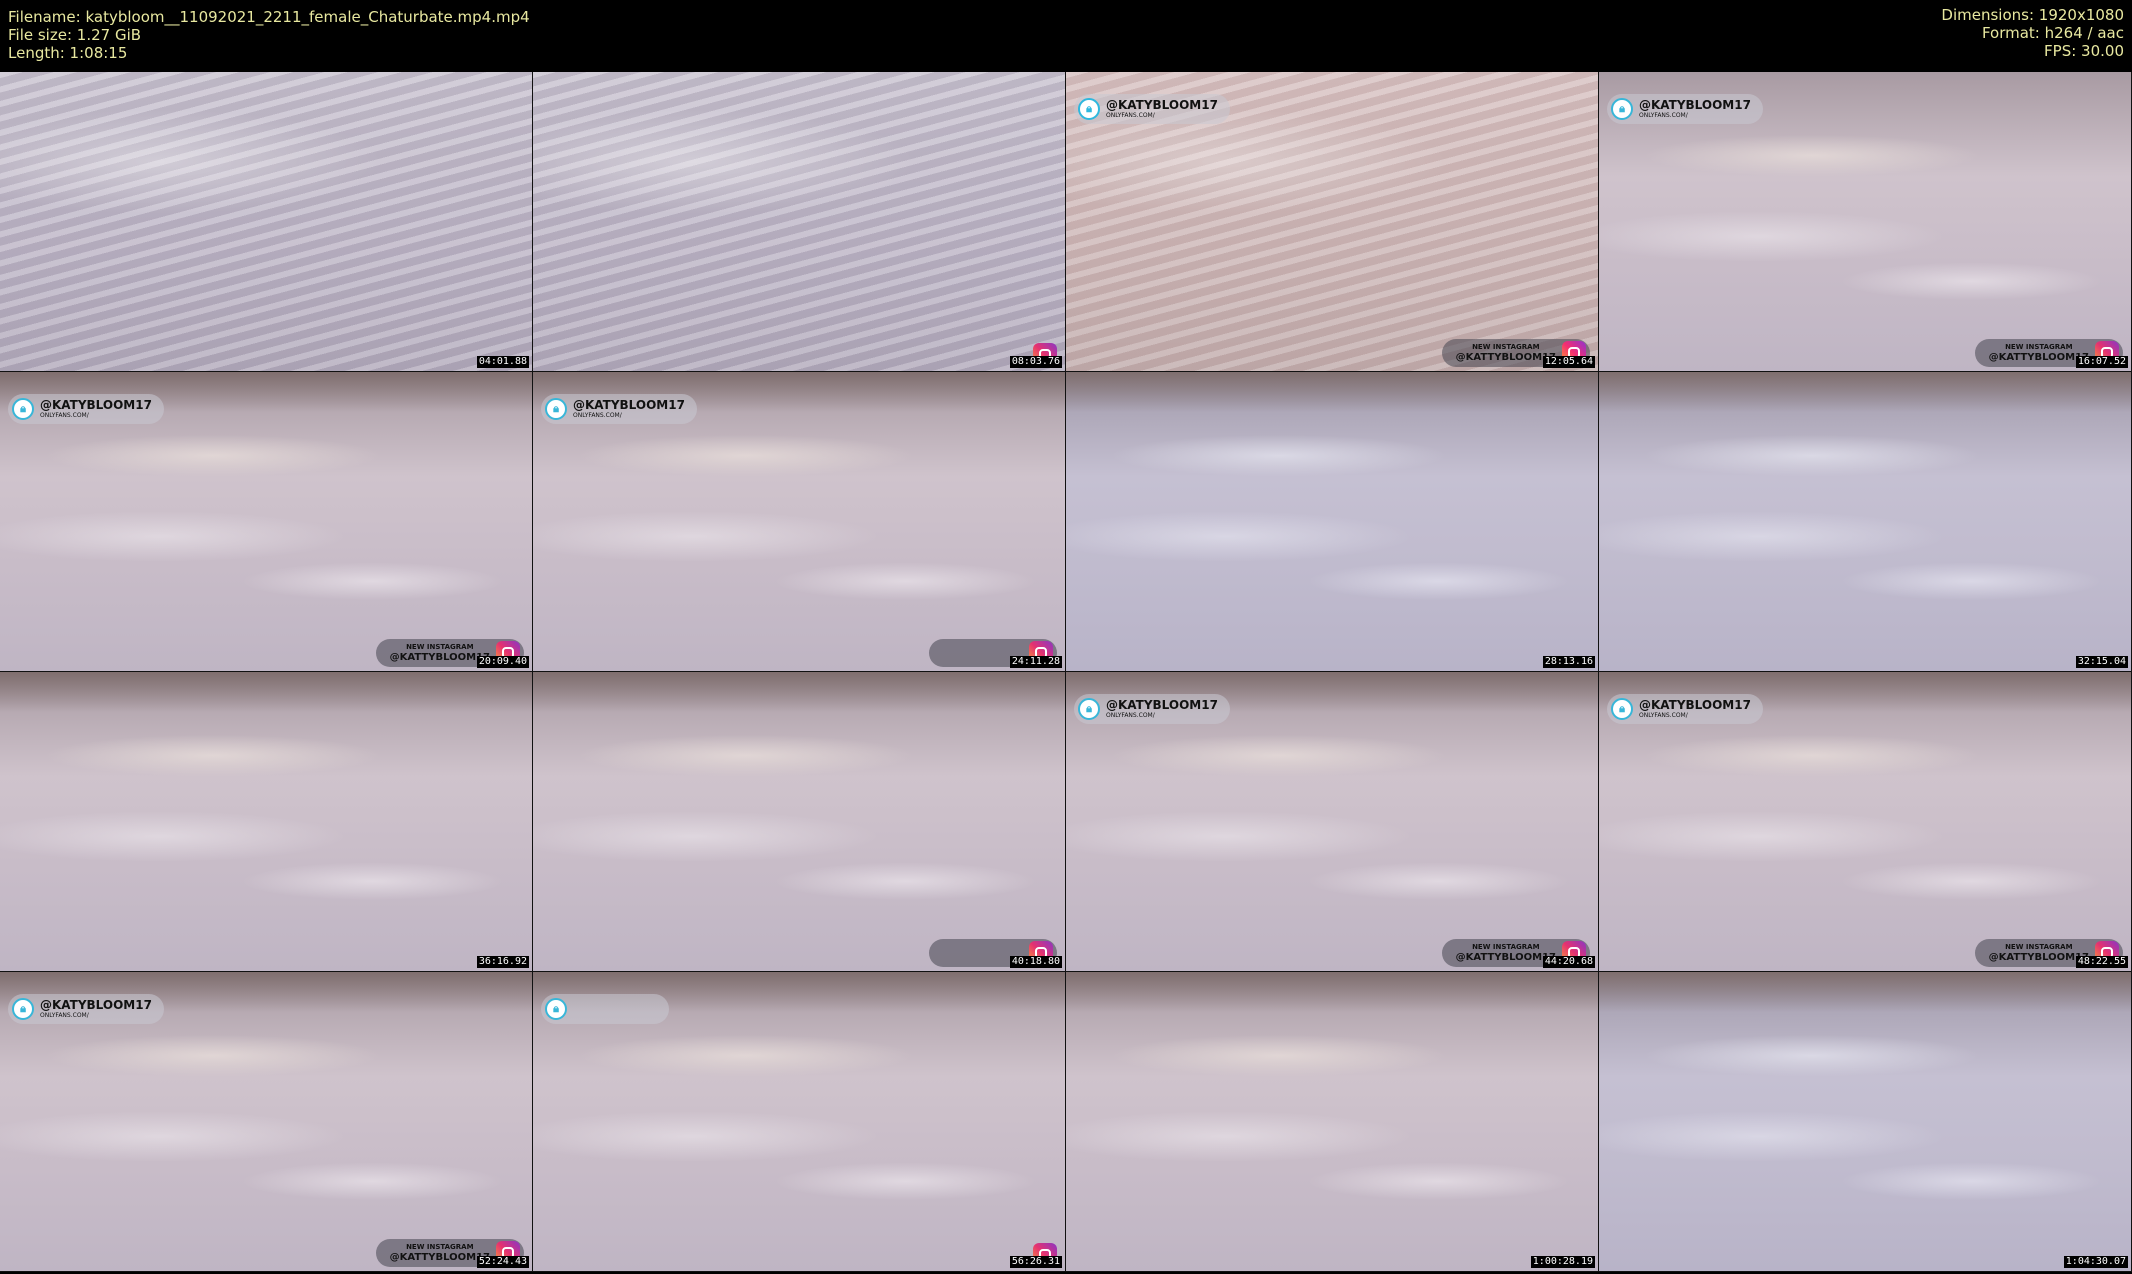 Image resolution: width=2132 pixels, height=1274 pixels. Describe the element at coordinates (1332, 1122) in the screenshot. I see `thumbnail: 1:00:28.19` at that location.